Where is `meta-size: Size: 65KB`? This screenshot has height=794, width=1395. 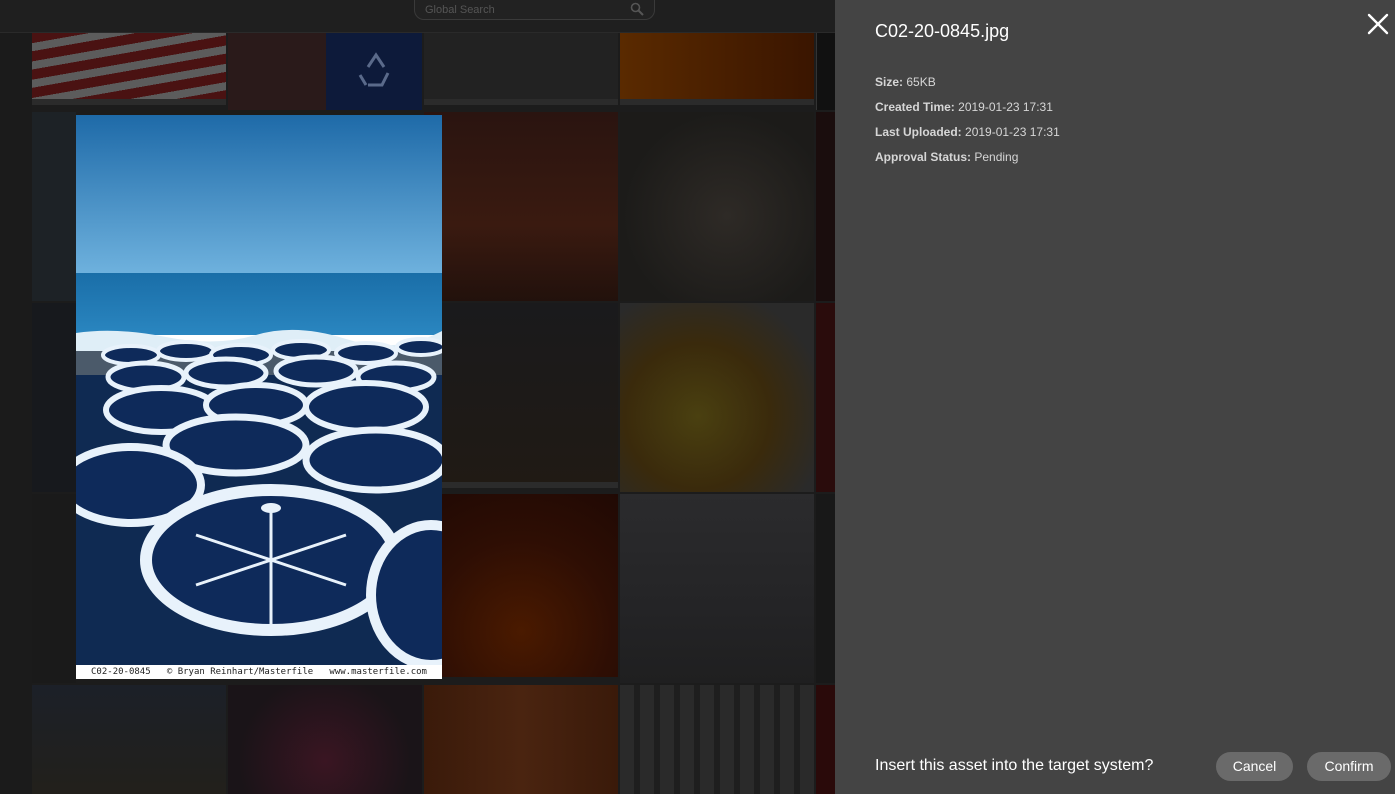
meta-size: Size: 65KB is located at coordinates (967, 86).